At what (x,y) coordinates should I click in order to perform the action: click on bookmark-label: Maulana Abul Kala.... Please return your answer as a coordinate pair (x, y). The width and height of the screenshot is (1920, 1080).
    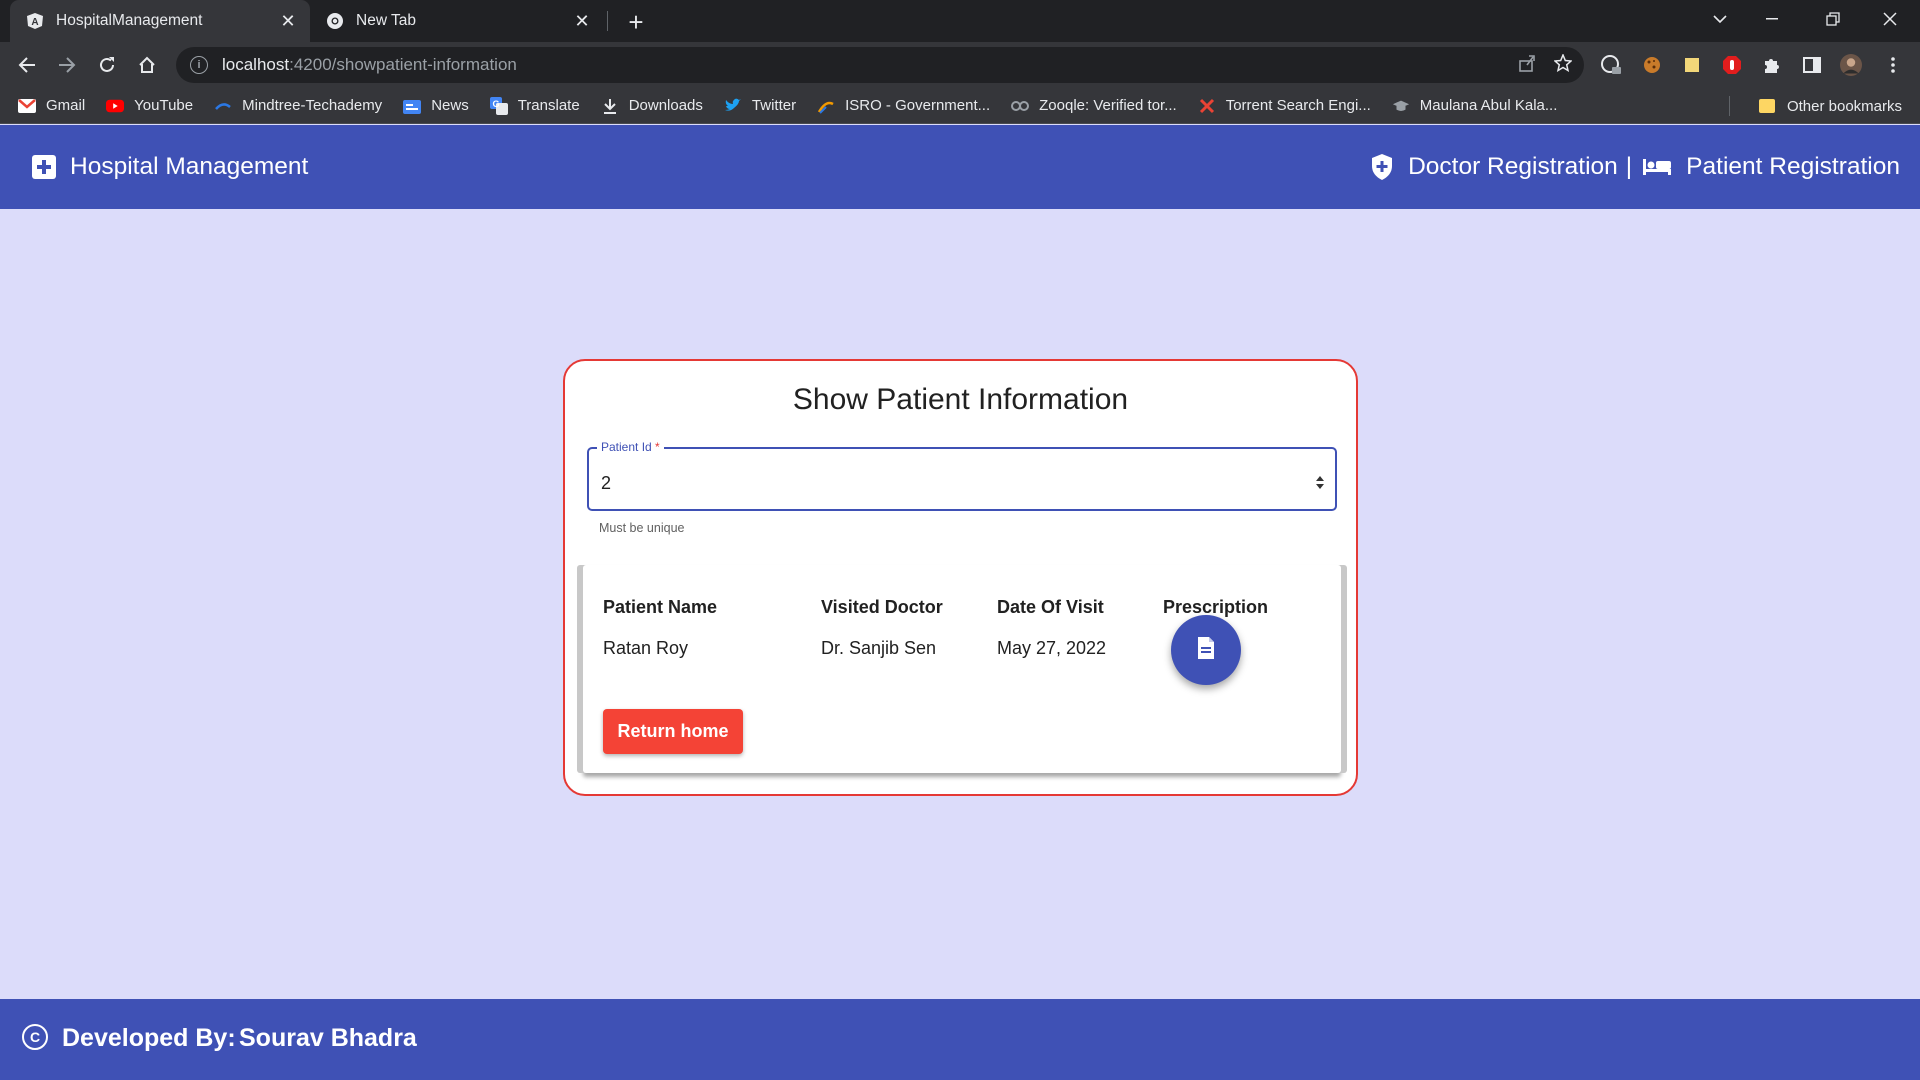
    Looking at the image, I should click on (1488, 105).